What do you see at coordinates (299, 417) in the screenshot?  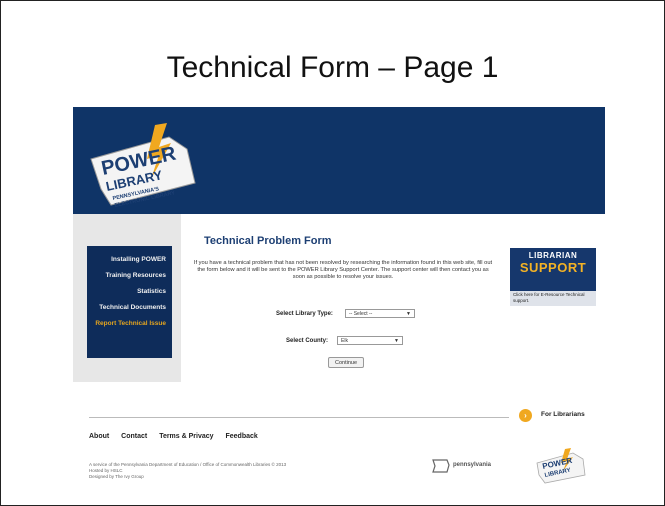 I see `footer-divider` at bounding box center [299, 417].